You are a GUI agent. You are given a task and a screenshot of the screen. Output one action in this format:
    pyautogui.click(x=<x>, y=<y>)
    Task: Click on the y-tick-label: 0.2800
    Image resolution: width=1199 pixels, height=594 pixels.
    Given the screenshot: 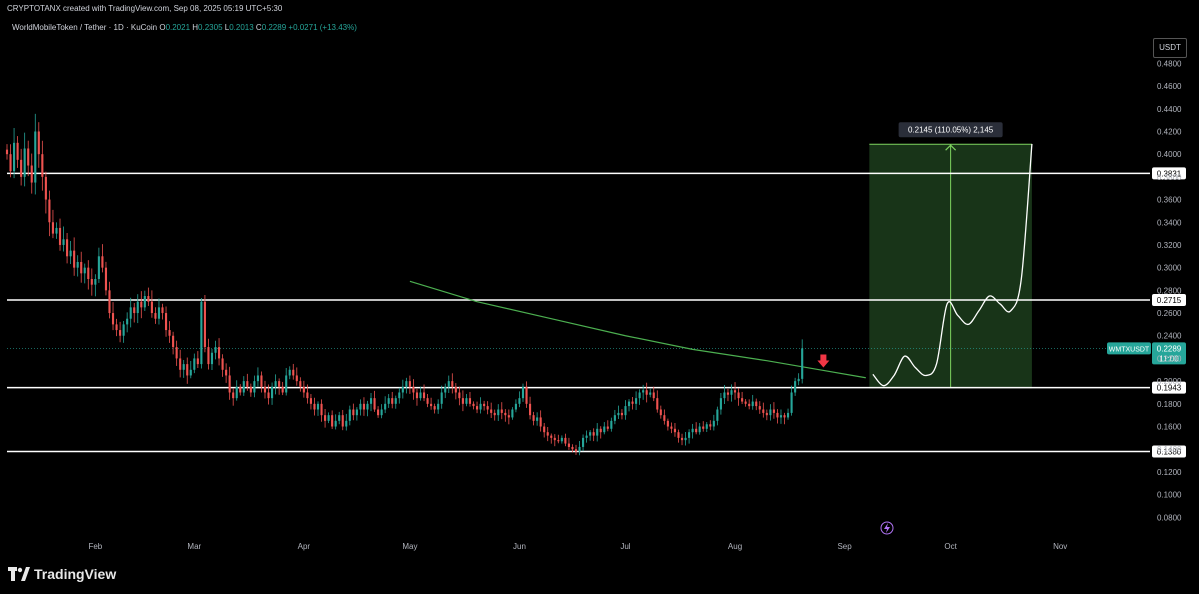 What is the action you would take?
    pyautogui.click(x=1169, y=290)
    